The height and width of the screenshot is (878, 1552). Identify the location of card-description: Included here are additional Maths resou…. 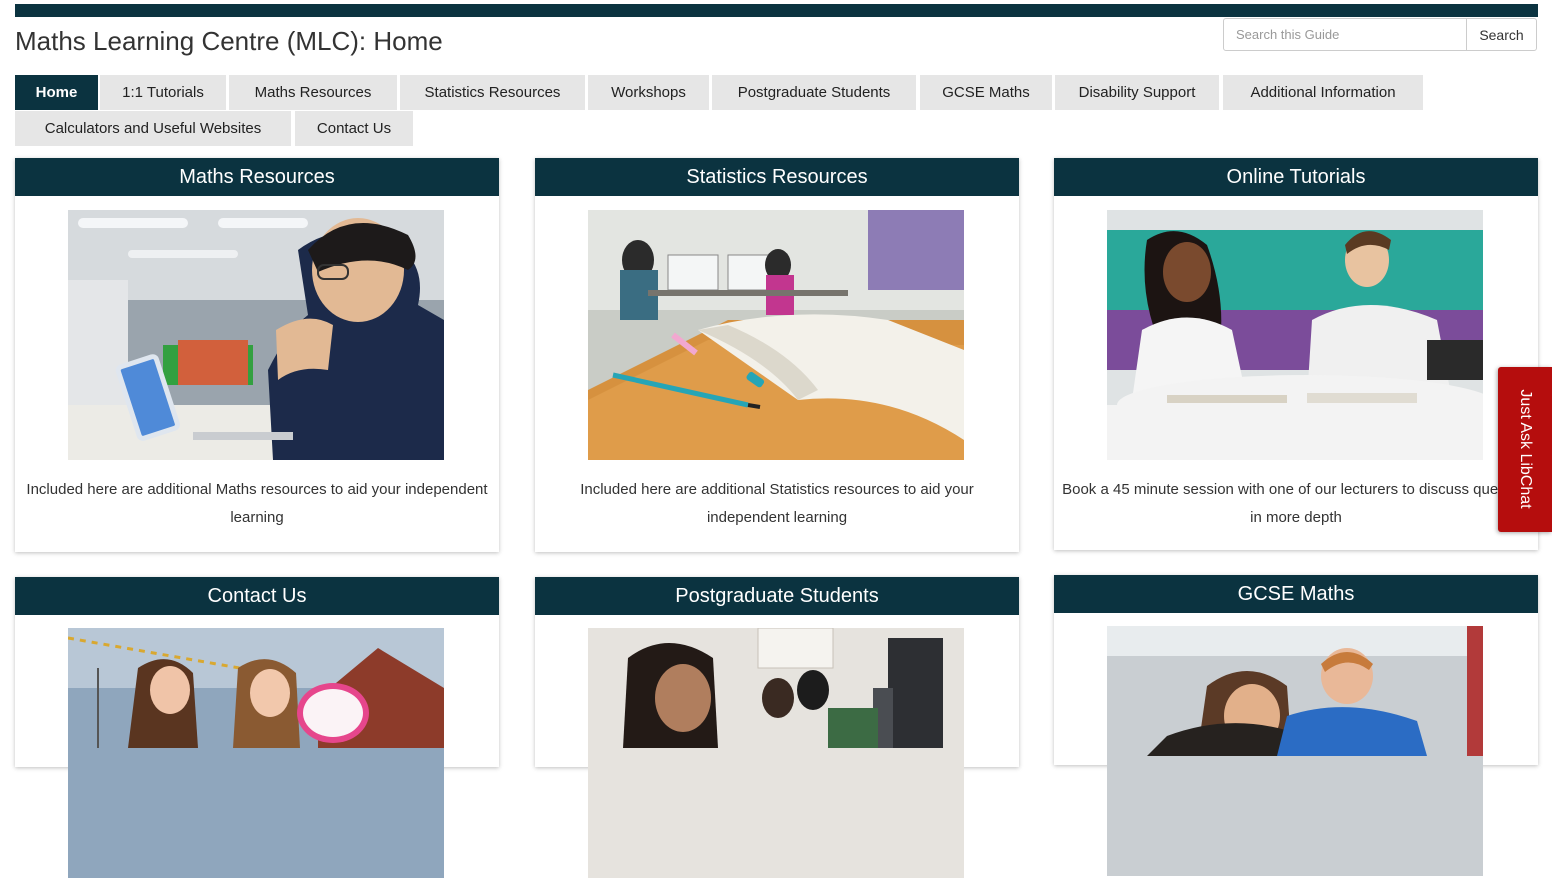
(257, 503).